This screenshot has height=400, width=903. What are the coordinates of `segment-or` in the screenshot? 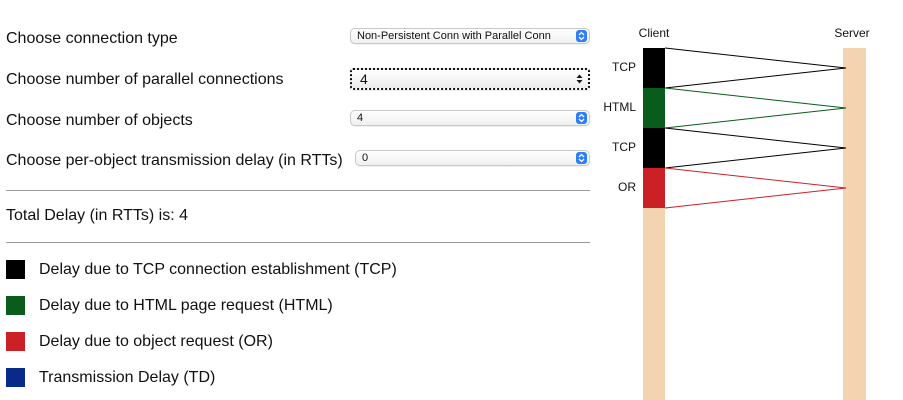 It's located at (654, 188).